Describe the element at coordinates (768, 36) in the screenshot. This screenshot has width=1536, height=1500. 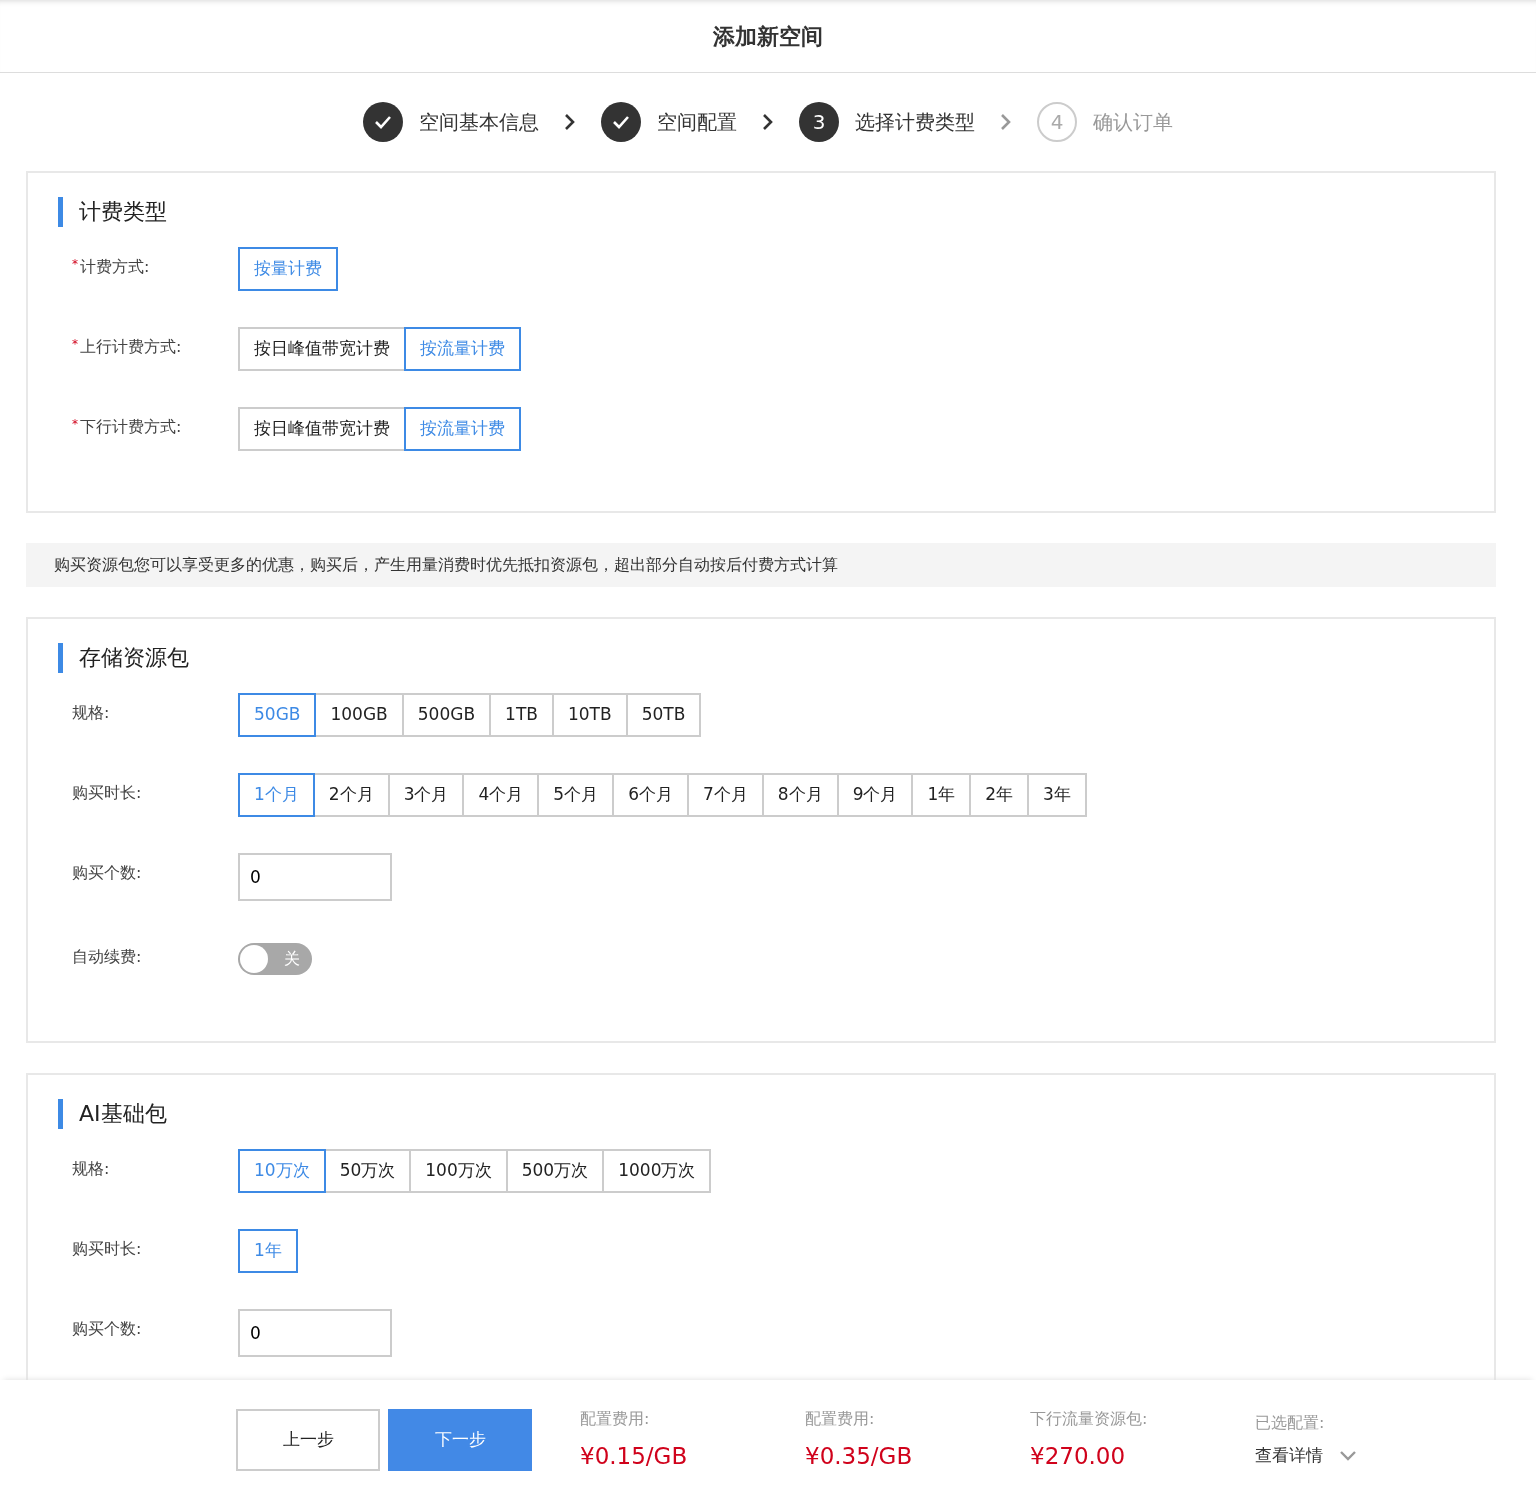
I see `page-title: 添加新空间` at that location.